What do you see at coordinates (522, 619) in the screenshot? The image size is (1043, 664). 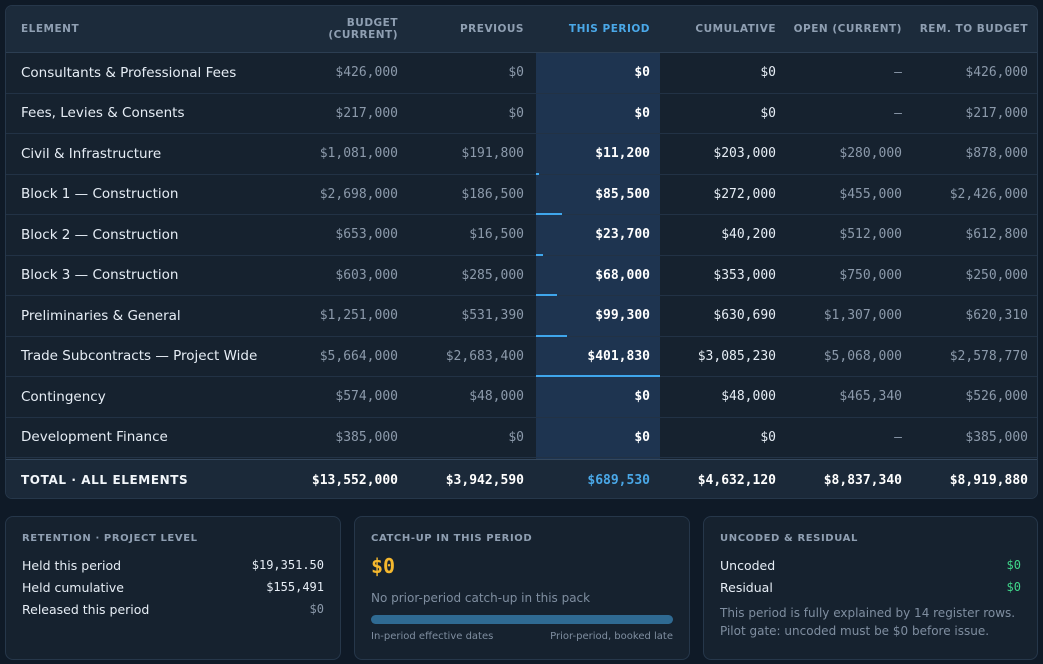 I see `catchup-progress-bar` at bounding box center [522, 619].